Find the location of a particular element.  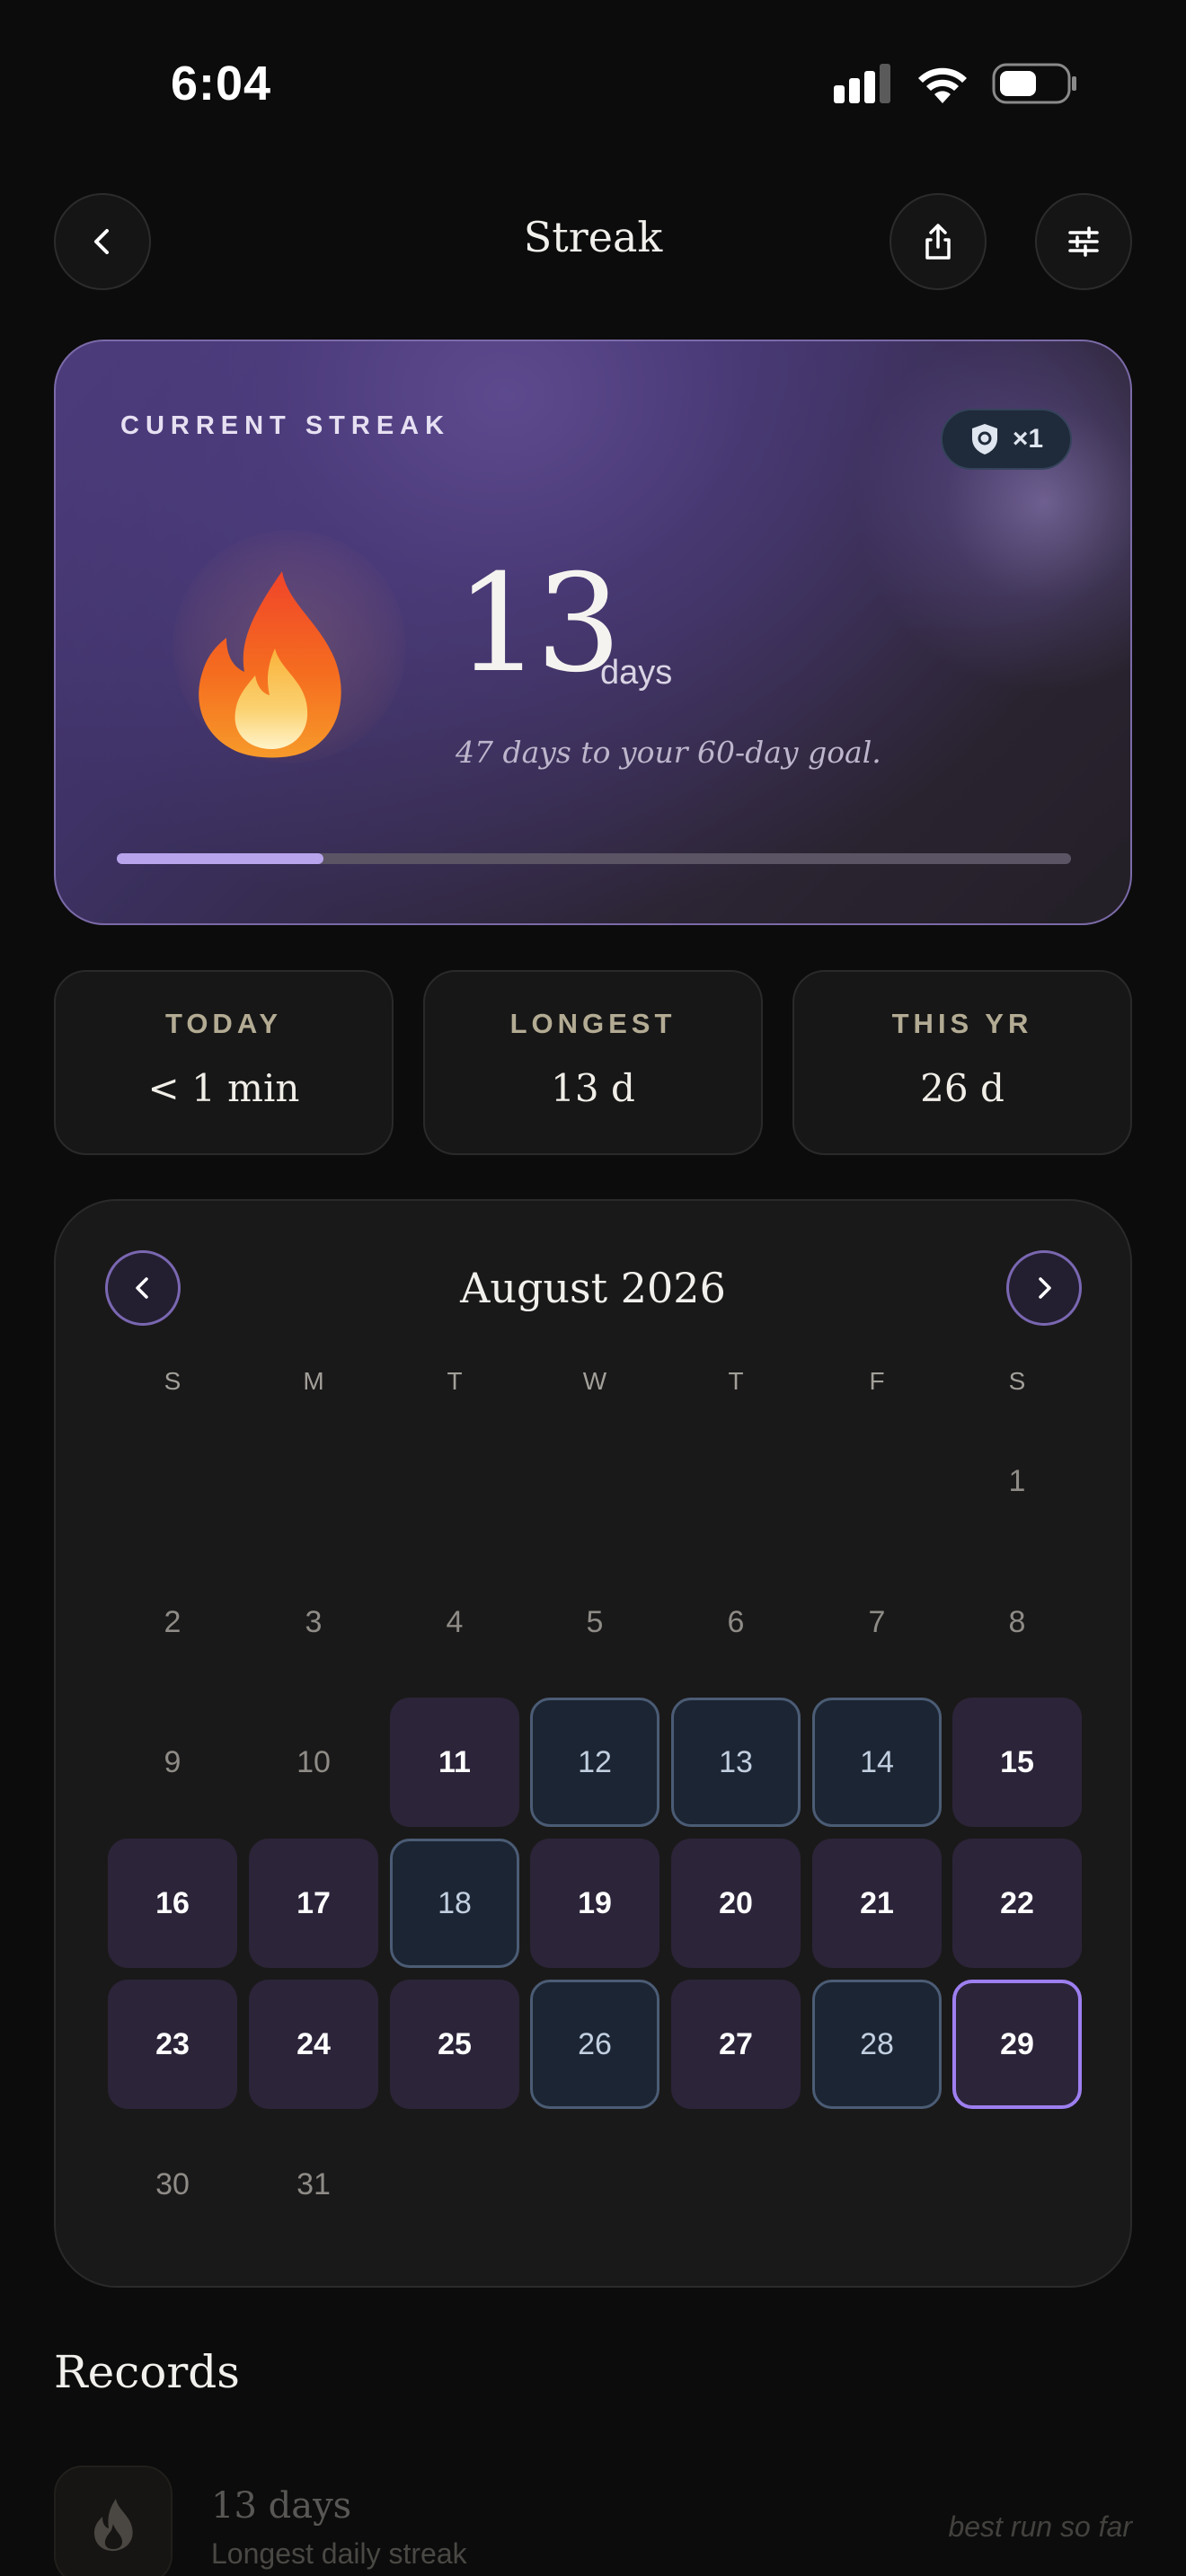

calendar-day: 20 is located at coordinates (736, 1903).